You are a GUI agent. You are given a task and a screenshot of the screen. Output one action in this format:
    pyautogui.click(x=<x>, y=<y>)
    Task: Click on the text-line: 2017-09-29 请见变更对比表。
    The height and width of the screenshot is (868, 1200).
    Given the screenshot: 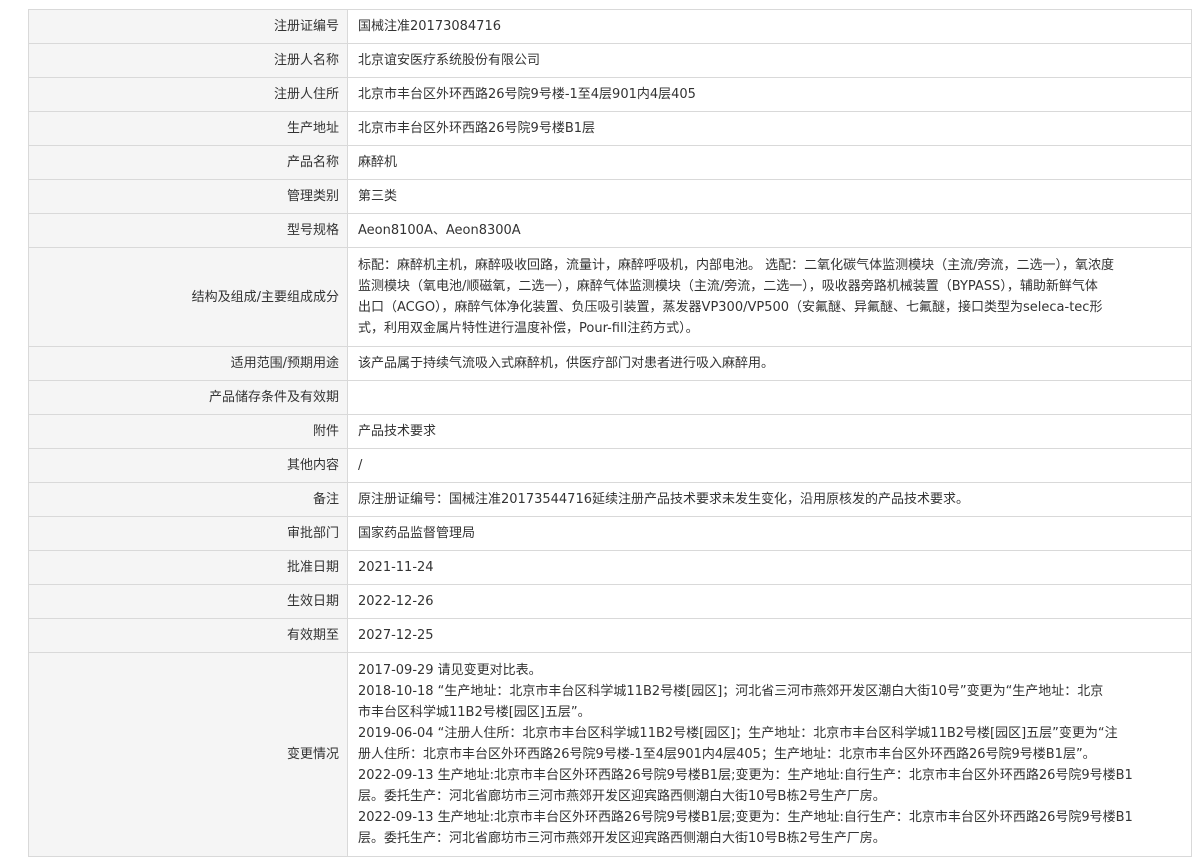 What is the action you would take?
    pyautogui.click(x=450, y=670)
    